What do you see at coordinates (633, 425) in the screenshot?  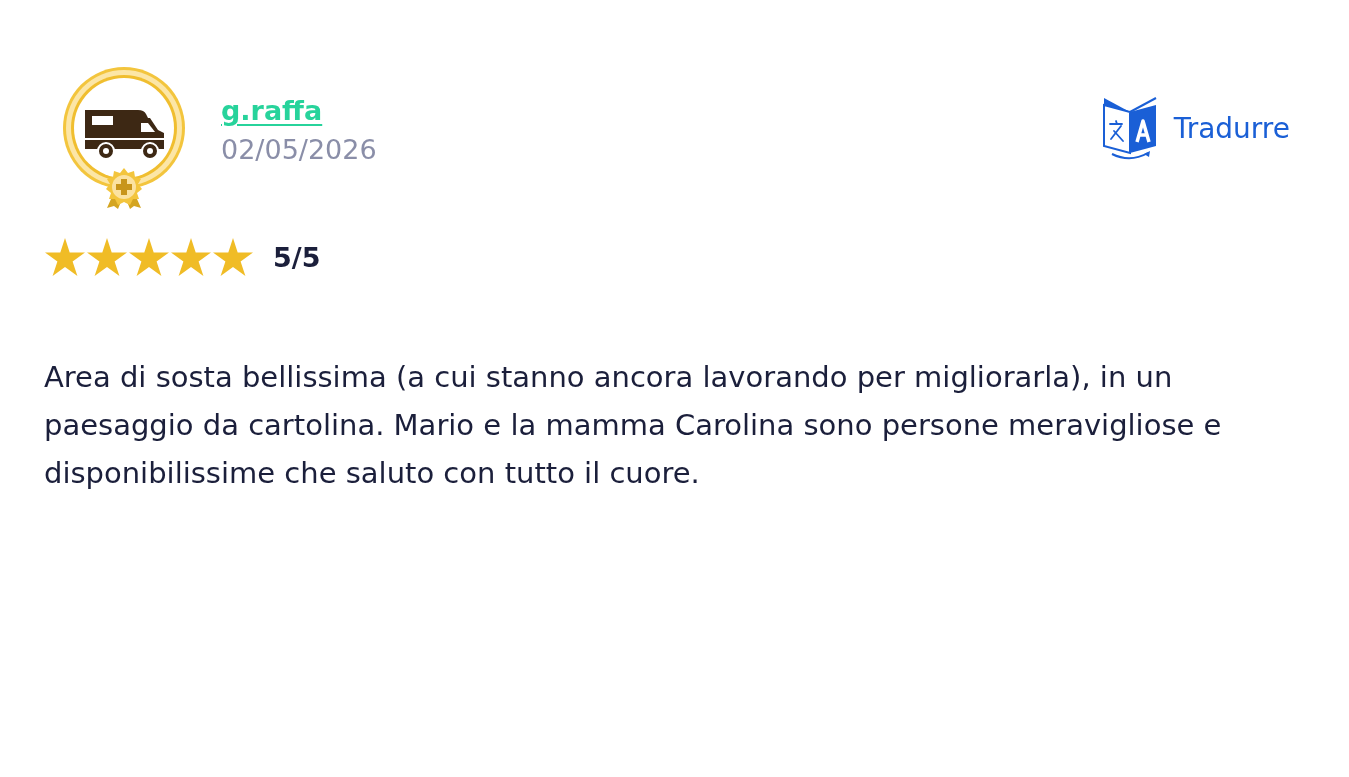 I see `review-text: Area di sosta bellissima (a cui stanno ancora lavorando per migliorarla), in un paesaggio da cartolina. Mario e la mamma Carolina sono persone meravigliose e disponibilissime che saluto con tutto il cuore.` at bounding box center [633, 425].